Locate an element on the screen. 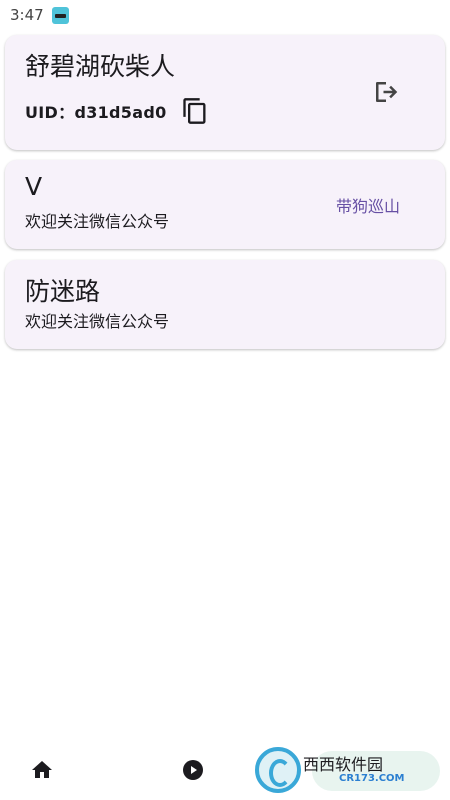  watermark: 西西软件园 CR173.COM is located at coordinates (342, 770).